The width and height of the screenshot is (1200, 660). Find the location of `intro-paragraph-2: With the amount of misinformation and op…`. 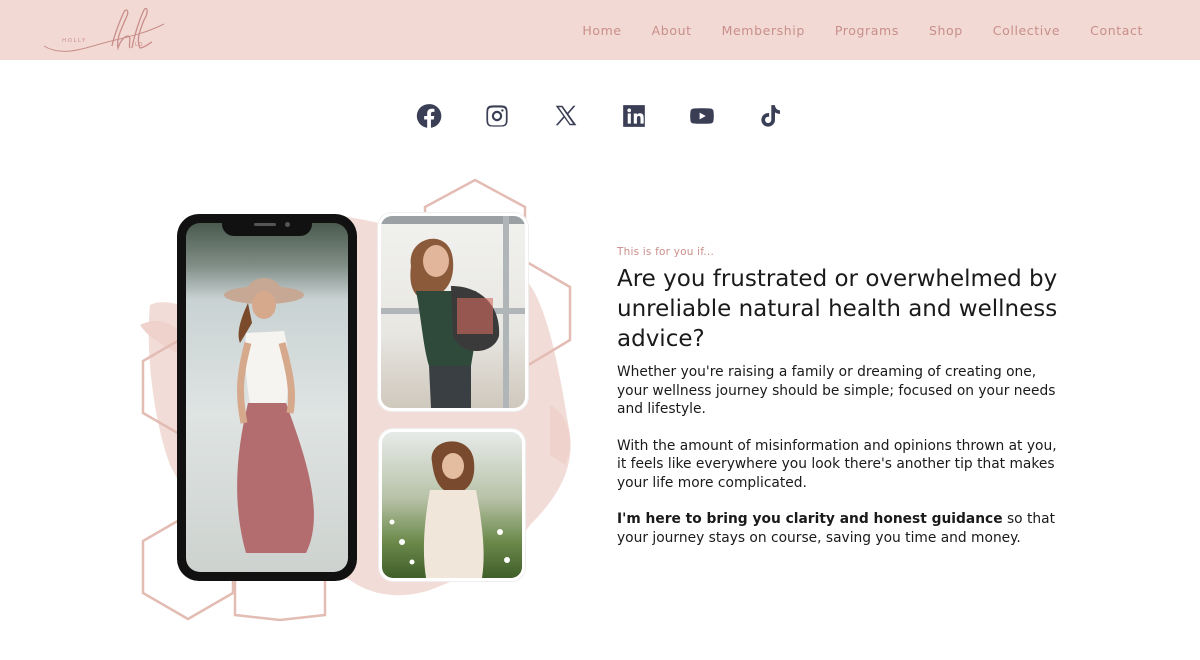

intro-paragraph-2: With the amount of misinformation and op… is located at coordinates (837, 464).